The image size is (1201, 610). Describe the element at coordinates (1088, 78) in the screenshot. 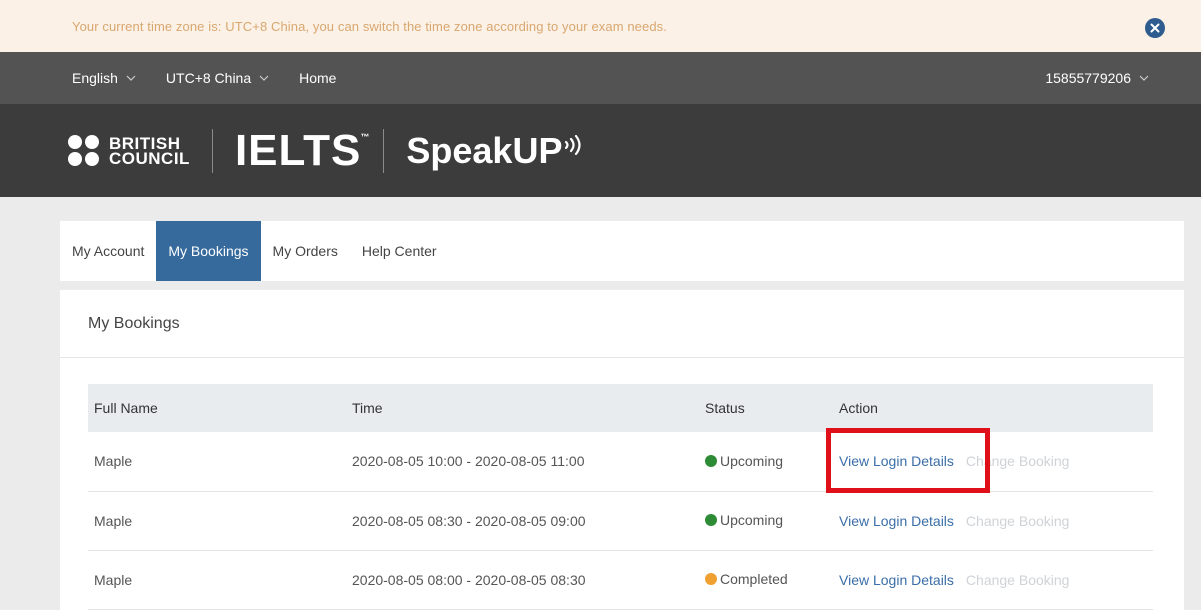

I see `user-phone: 15855779206` at that location.